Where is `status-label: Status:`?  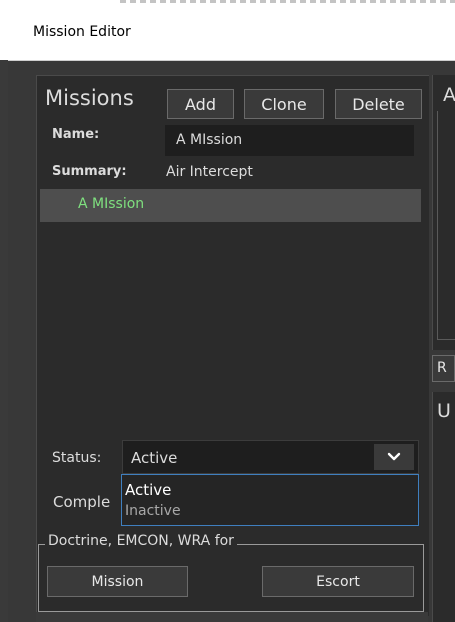
status-label: Status: is located at coordinates (77, 458).